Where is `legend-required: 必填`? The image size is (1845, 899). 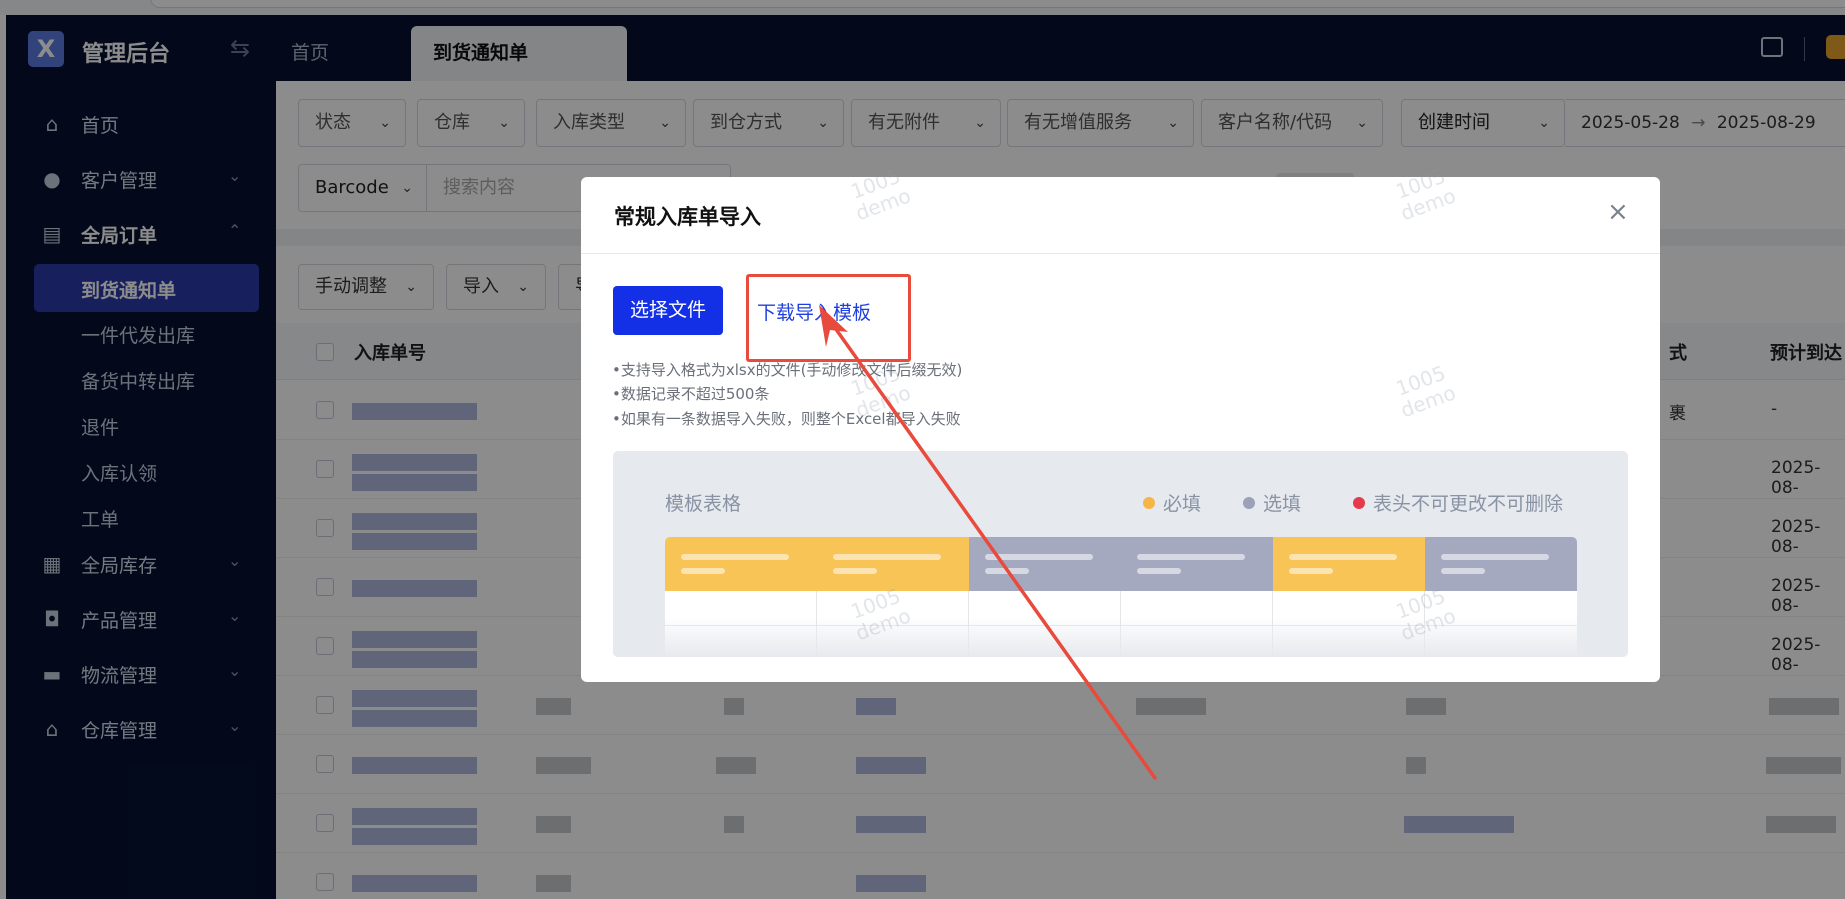 legend-required: 必填 is located at coordinates (1172, 502).